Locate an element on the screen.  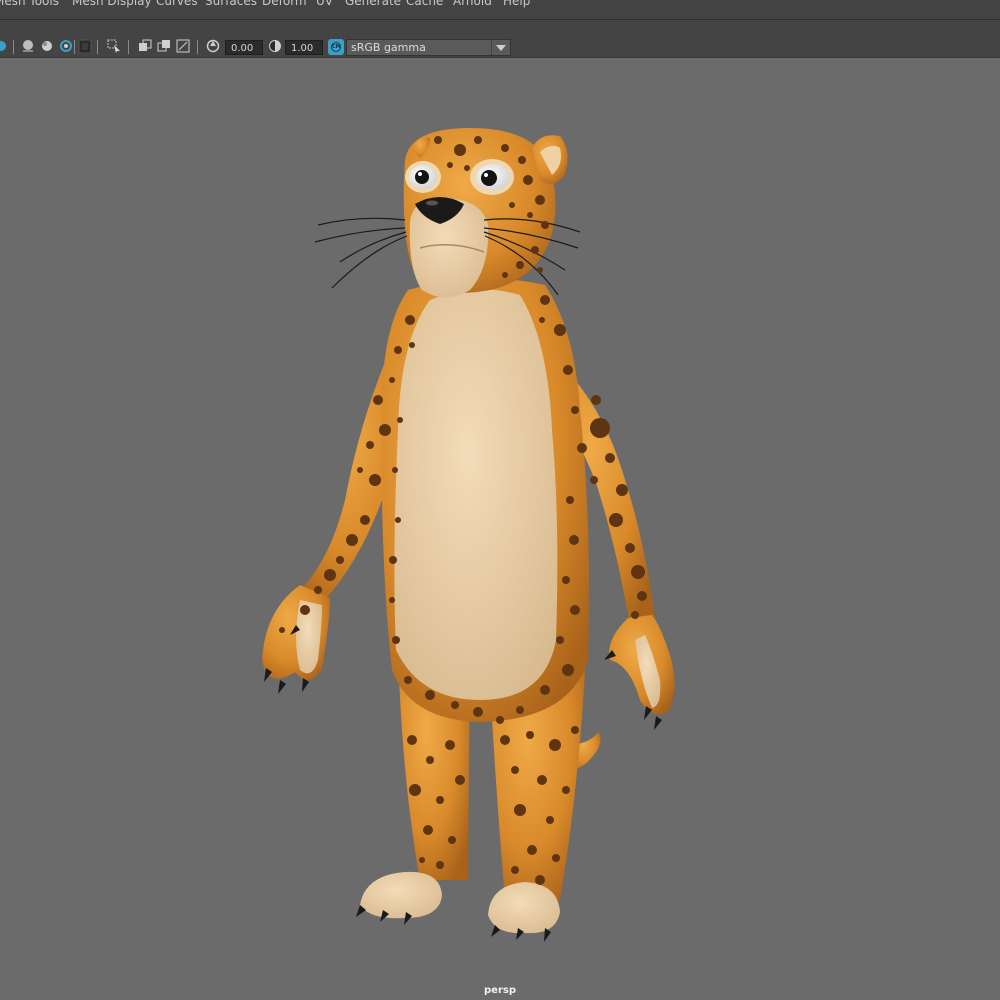
menu-item-generate: Generate is located at coordinates (373, 4).